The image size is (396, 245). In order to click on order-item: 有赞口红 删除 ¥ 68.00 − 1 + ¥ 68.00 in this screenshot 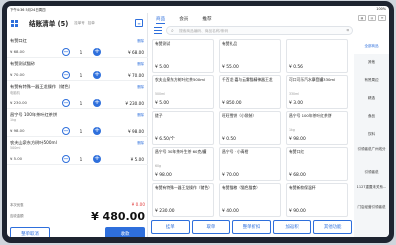, I will do `click(77, 46)`.